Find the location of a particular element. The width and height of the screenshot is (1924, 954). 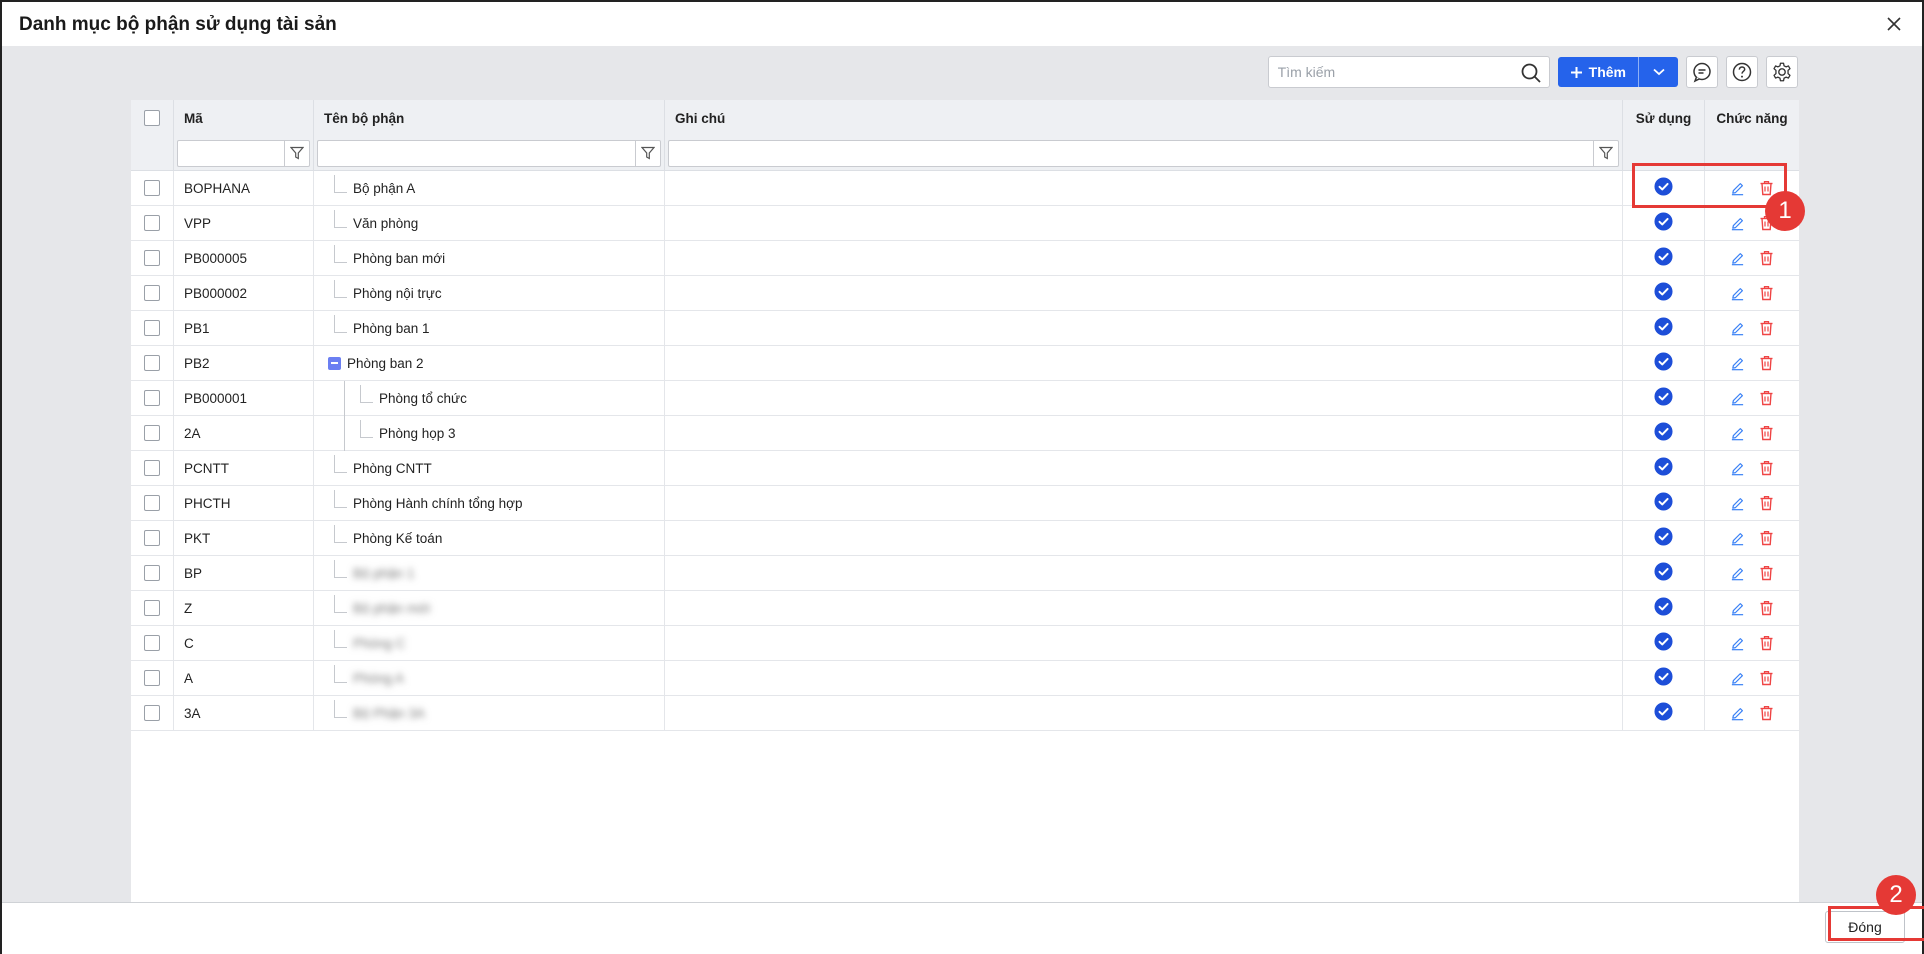

filter-note-input is located at coordinates (1143, 153).